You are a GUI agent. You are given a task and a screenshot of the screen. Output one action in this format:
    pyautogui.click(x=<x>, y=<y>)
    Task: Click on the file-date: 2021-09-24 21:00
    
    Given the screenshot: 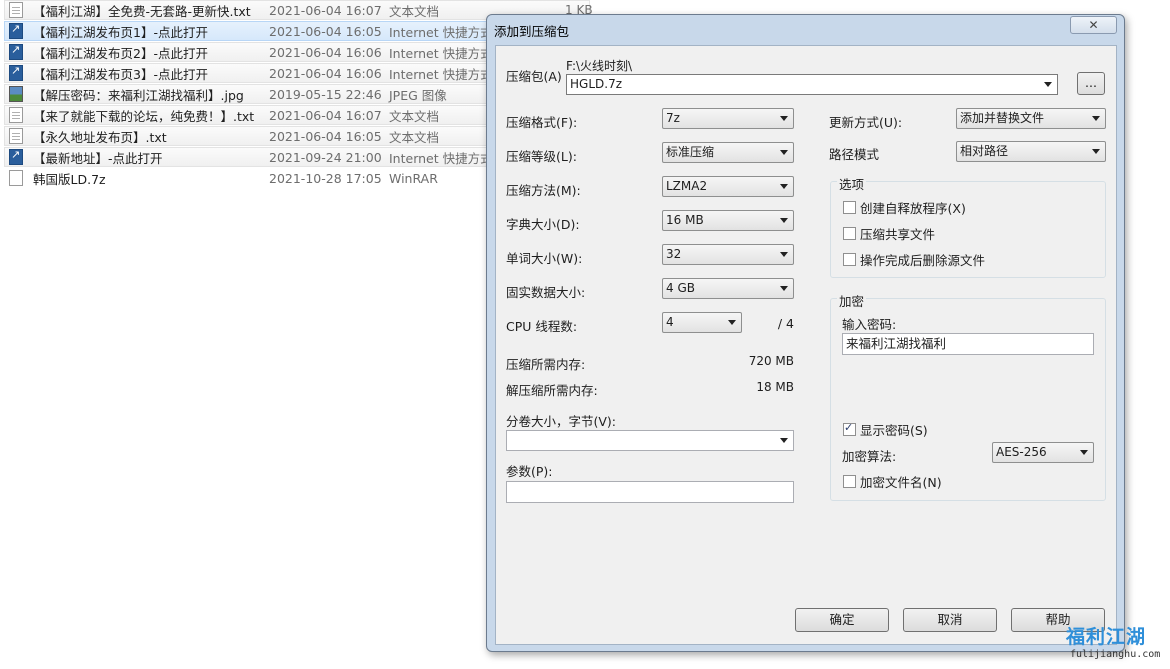 What is the action you would take?
    pyautogui.click(x=325, y=157)
    